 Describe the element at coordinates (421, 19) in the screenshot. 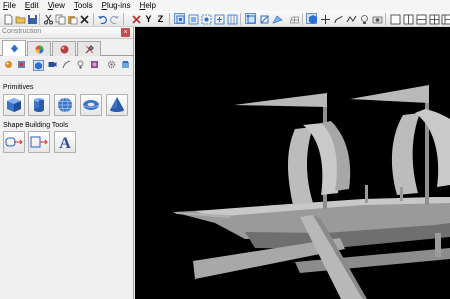

I see `split-horizontal-icon` at that location.